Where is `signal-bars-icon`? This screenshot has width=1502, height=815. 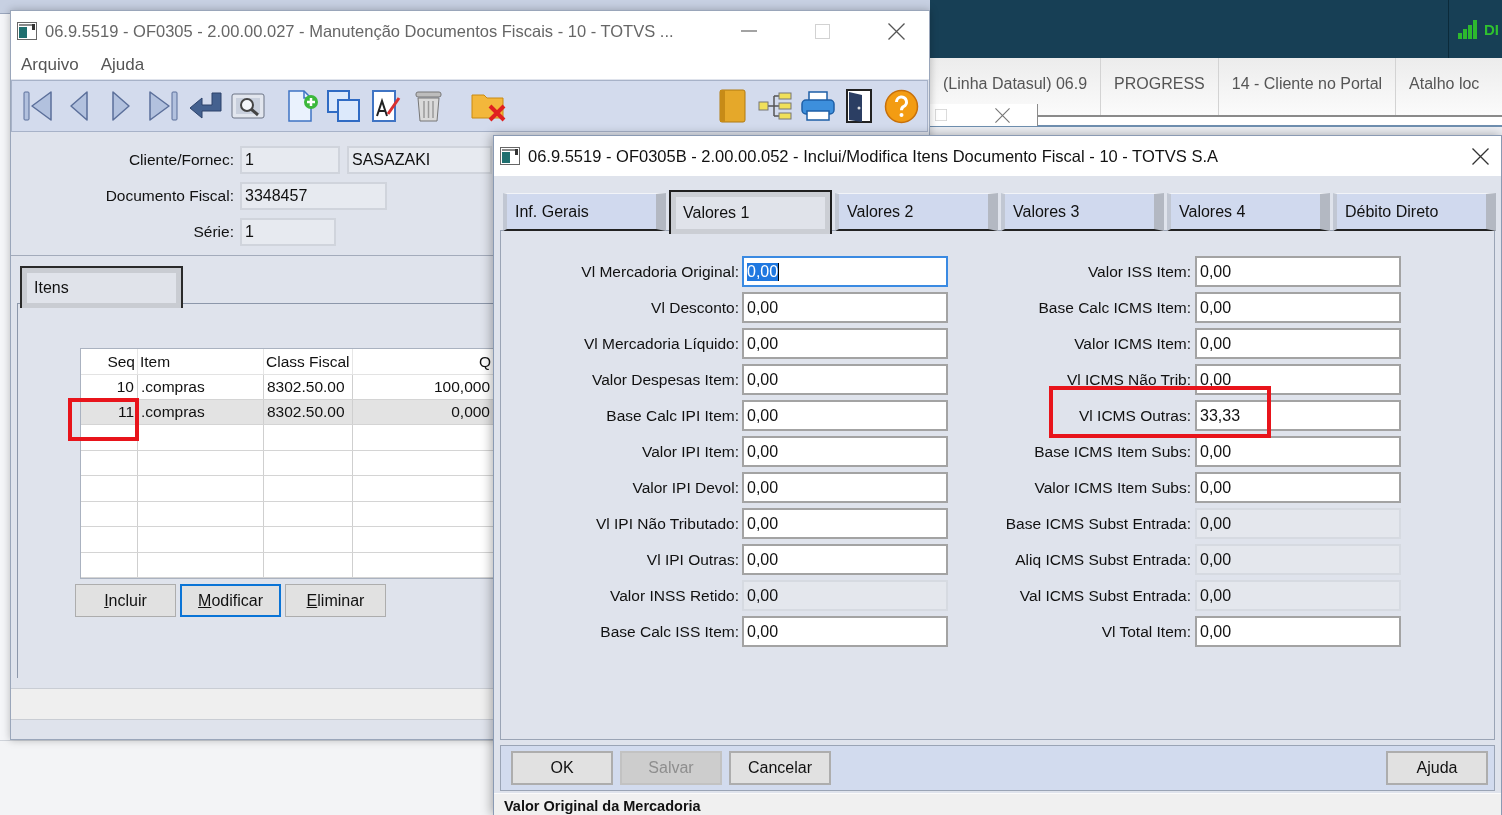 signal-bars-icon is located at coordinates (1468, 29).